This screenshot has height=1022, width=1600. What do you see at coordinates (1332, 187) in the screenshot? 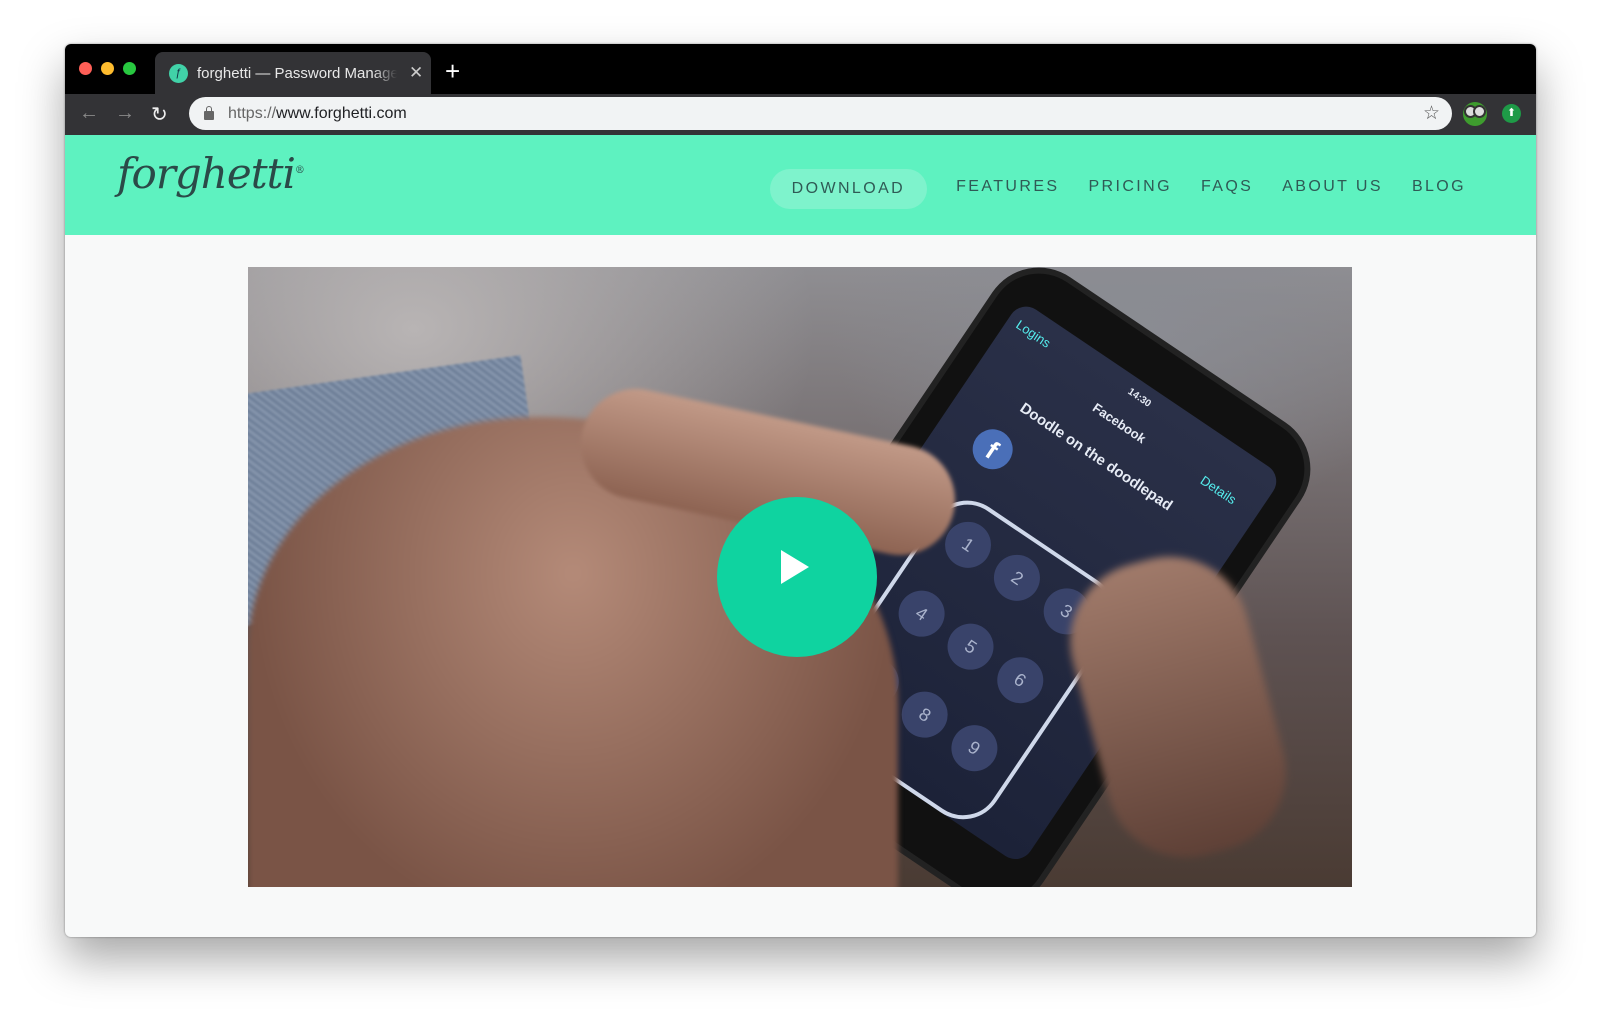
I see `nav-about-us: ABOUT US` at bounding box center [1332, 187].